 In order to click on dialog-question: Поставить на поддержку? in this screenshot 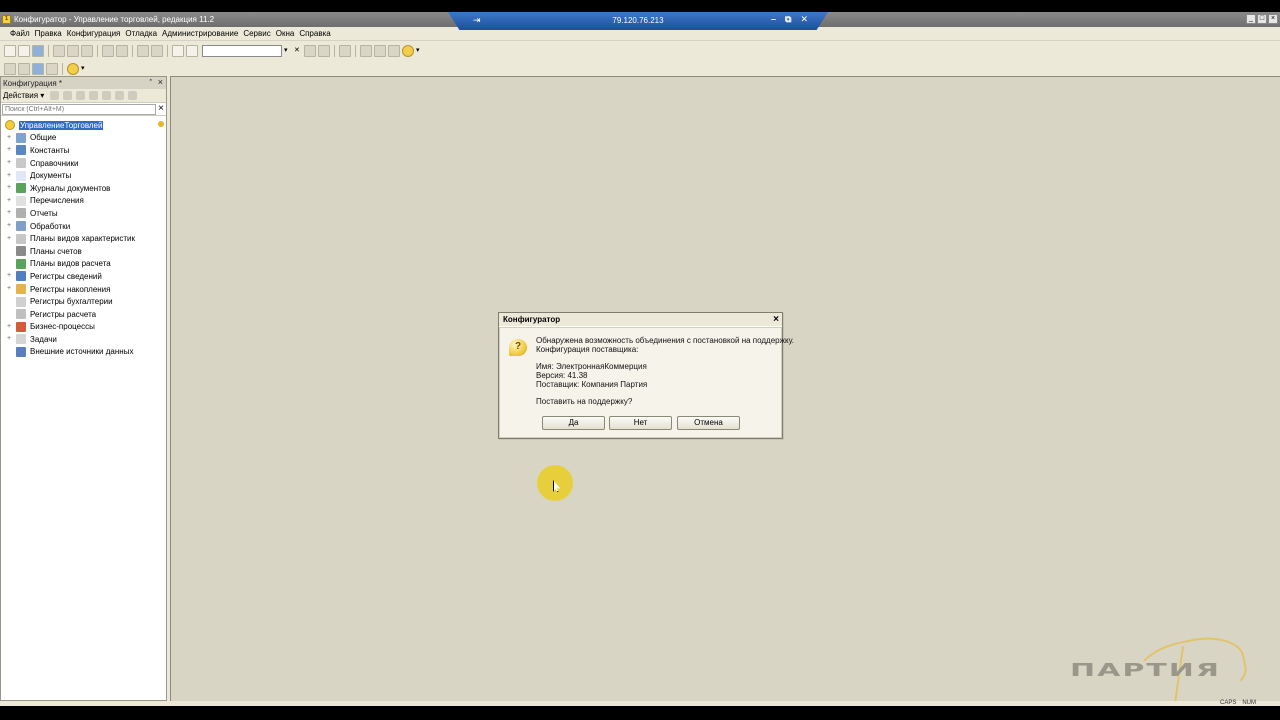, I will do `click(584, 401)`.